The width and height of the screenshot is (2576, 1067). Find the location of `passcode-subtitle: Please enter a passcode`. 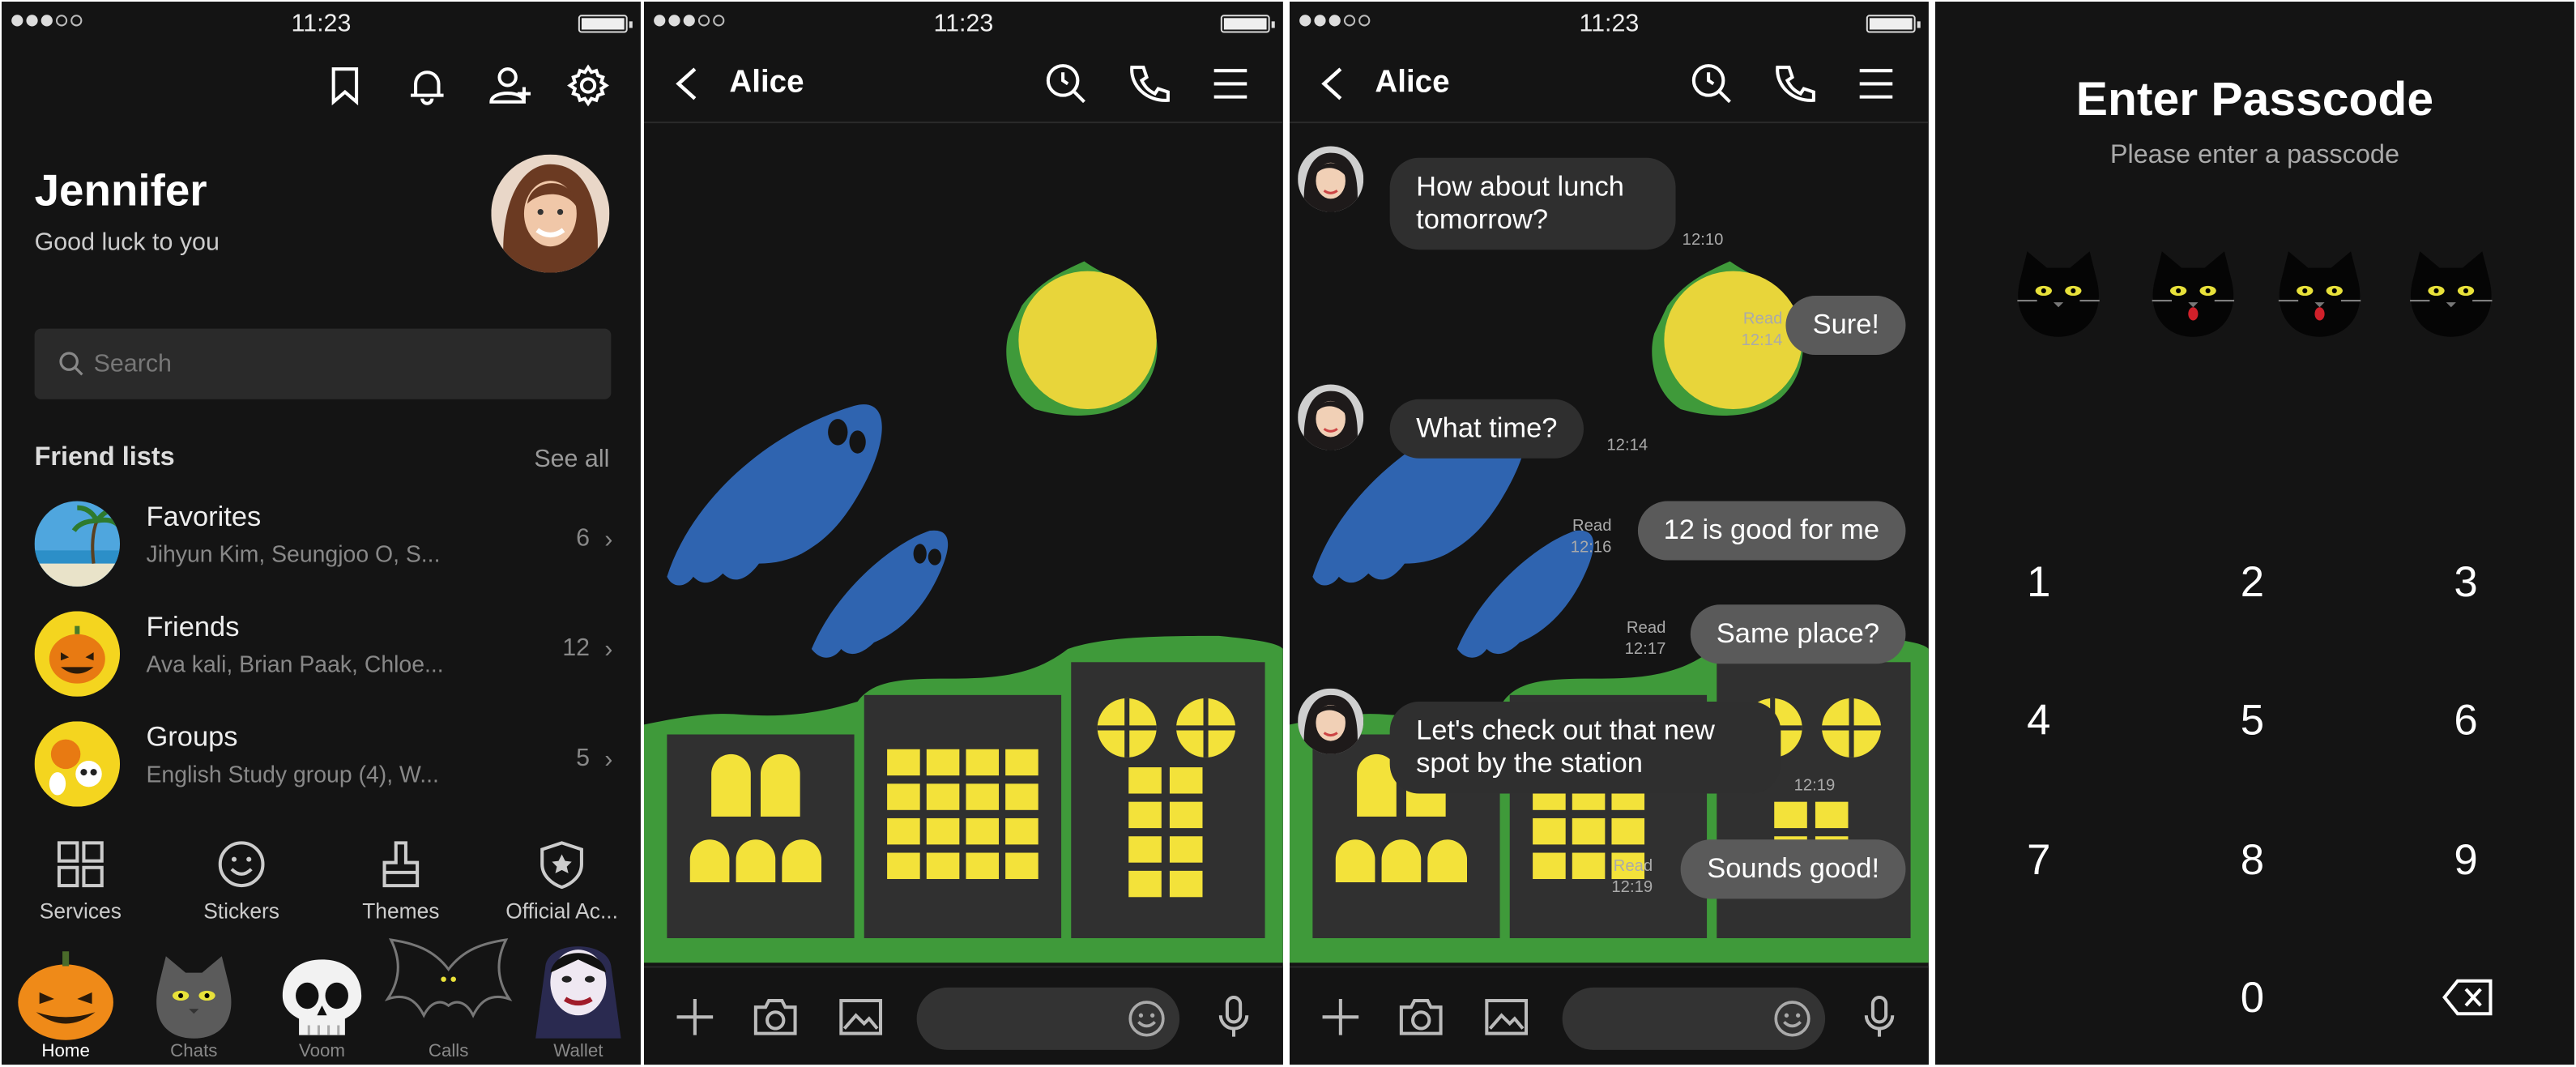

passcode-subtitle: Please enter a passcode is located at coordinates (2254, 155).